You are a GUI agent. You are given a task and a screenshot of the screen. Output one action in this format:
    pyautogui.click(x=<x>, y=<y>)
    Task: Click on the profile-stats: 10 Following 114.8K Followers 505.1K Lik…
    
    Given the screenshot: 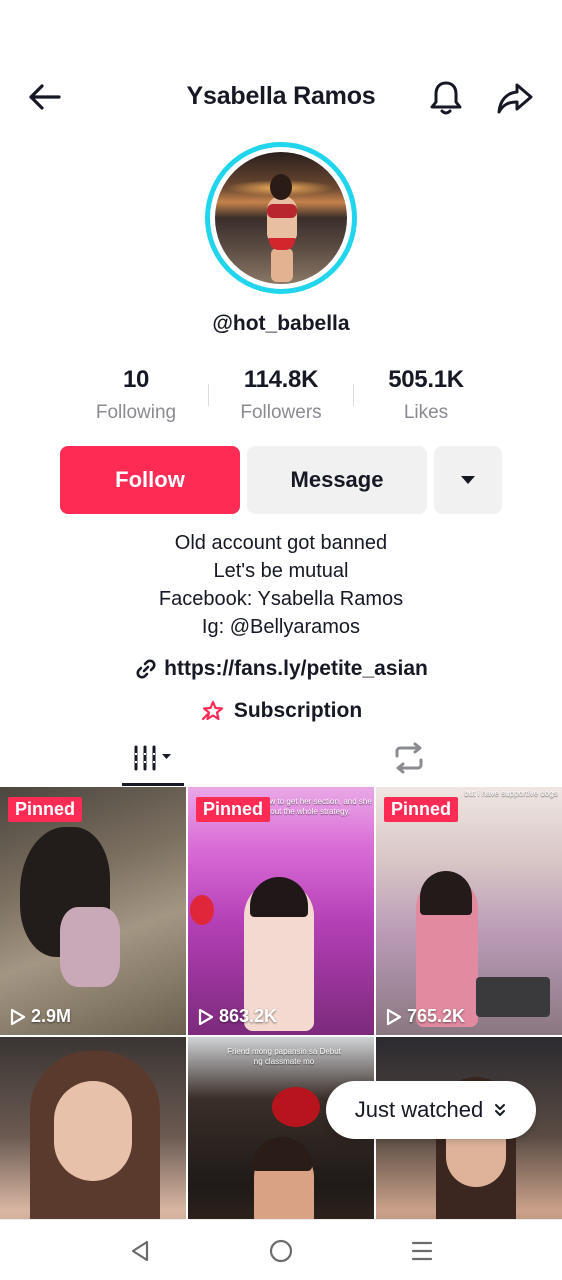 What is the action you would take?
    pyautogui.click(x=281, y=398)
    